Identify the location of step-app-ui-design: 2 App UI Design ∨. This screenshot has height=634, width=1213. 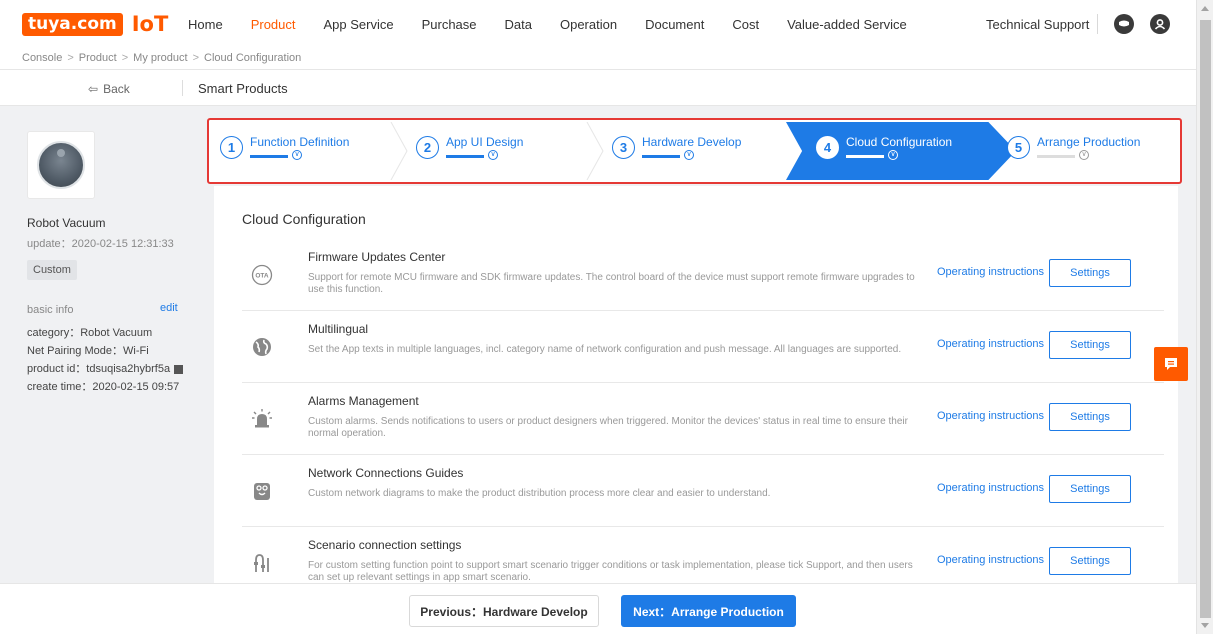
(495, 150).